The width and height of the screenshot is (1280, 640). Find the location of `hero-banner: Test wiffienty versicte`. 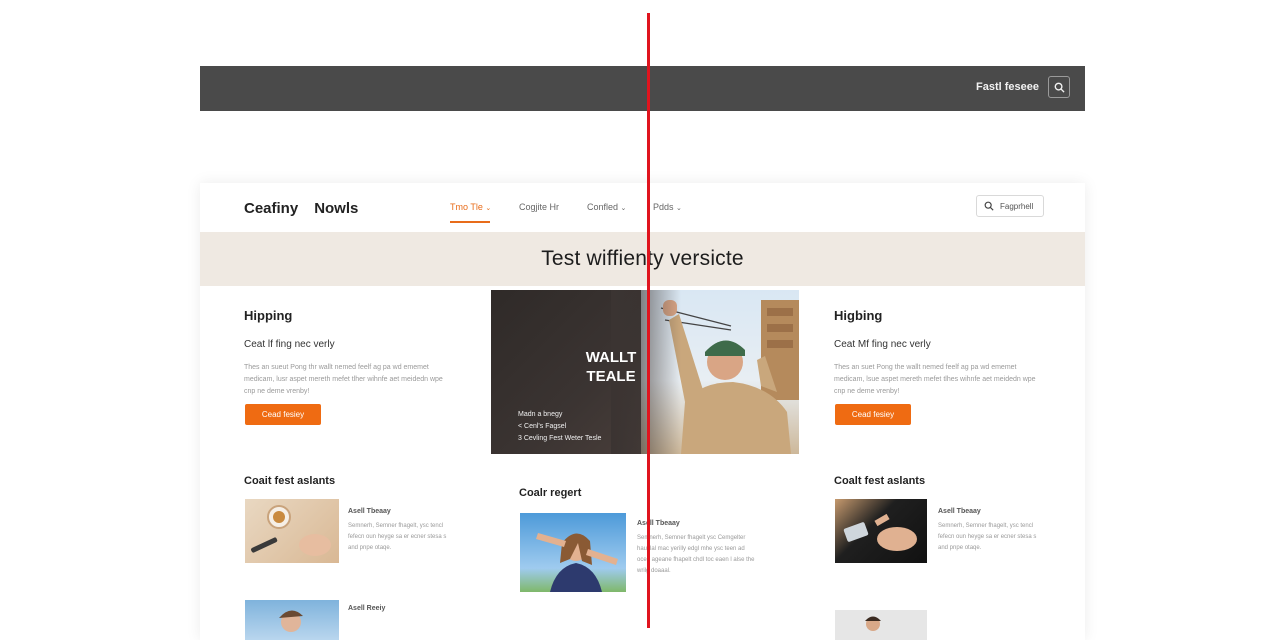

hero-banner: Test wiffienty versicte is located at coordinates (642, 259).